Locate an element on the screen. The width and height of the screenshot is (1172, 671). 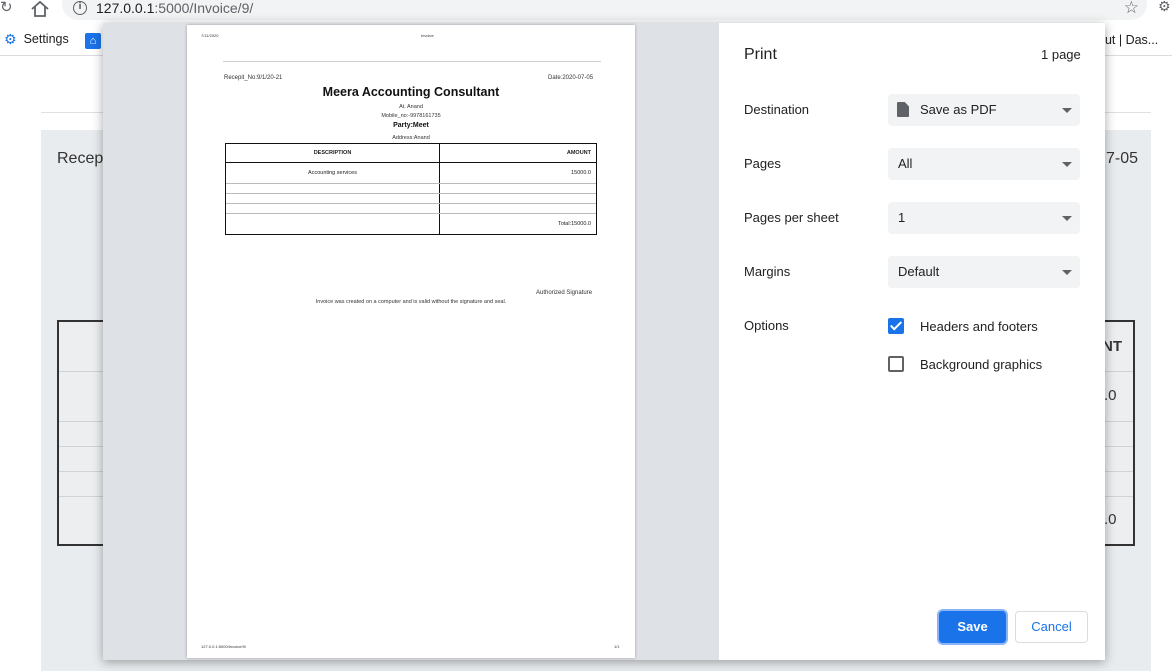
url-text: 127.0.0.1:5000/Invoice/9/ is located at coordinates (174, 8).